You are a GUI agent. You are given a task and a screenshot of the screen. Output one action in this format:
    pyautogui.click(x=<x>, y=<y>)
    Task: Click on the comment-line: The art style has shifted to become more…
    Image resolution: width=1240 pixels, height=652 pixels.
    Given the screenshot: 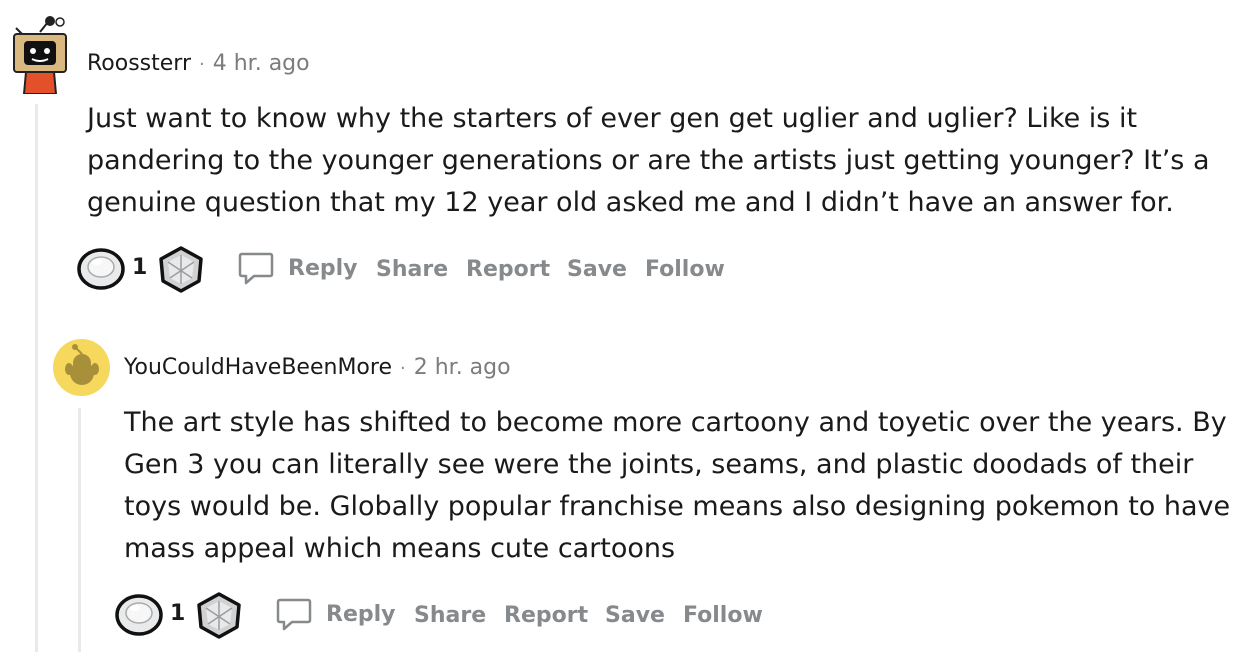 What is the action you would take?
    pyautogui.click(x=675, y=422)
    